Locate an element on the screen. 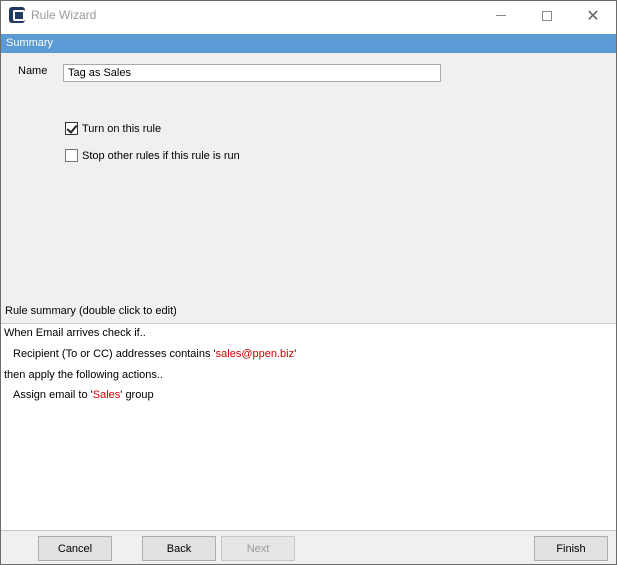 Image resolution: width=617 pixels, height=565 pixels. turn-on-rule-checkbox-row: Turn on this rule is located at coordinates (113, 128).